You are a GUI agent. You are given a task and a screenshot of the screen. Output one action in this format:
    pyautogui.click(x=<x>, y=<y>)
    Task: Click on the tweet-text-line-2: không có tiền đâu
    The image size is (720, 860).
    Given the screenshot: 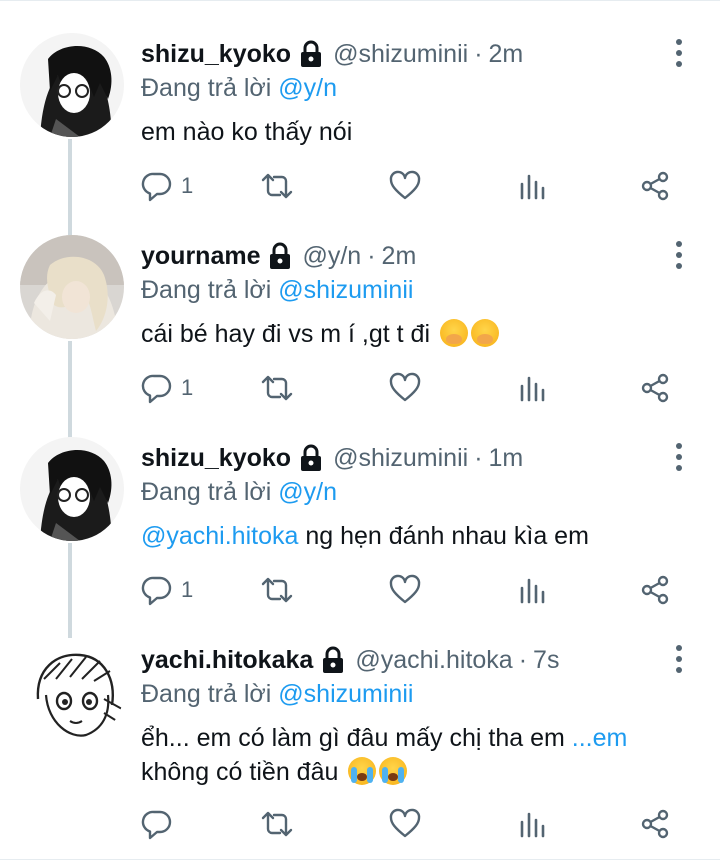 What is the action you would take?
    pyautogui.click(x=415, y=772)
    